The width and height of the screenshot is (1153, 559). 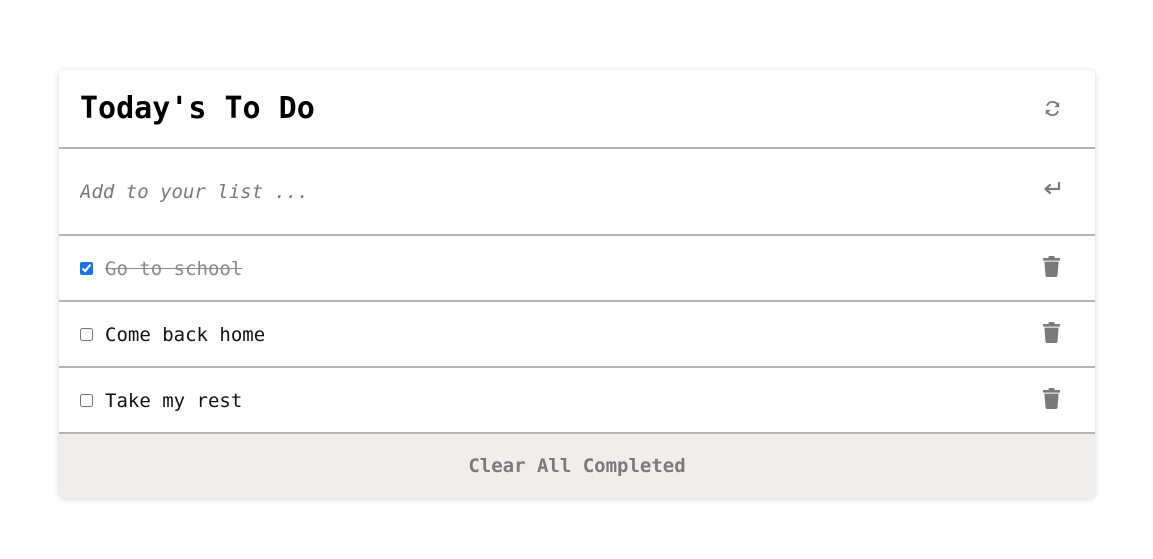 I want to click on clear-completed-button: Clear All Completed, so click(x=577, y=466).